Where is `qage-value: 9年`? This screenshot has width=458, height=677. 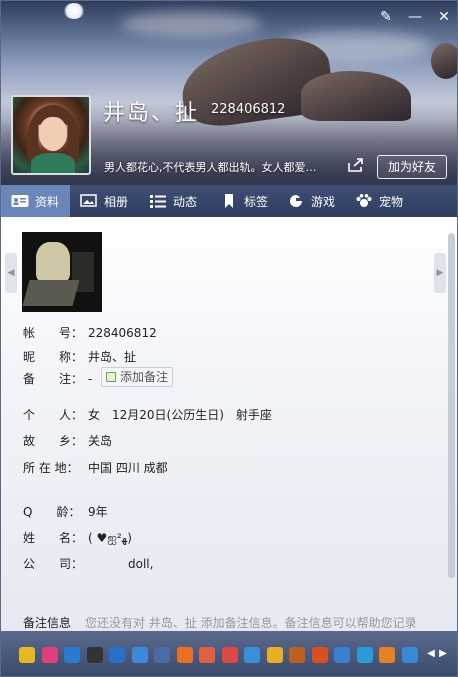
qage-value: 9年 is located at coordinates (98, 512).